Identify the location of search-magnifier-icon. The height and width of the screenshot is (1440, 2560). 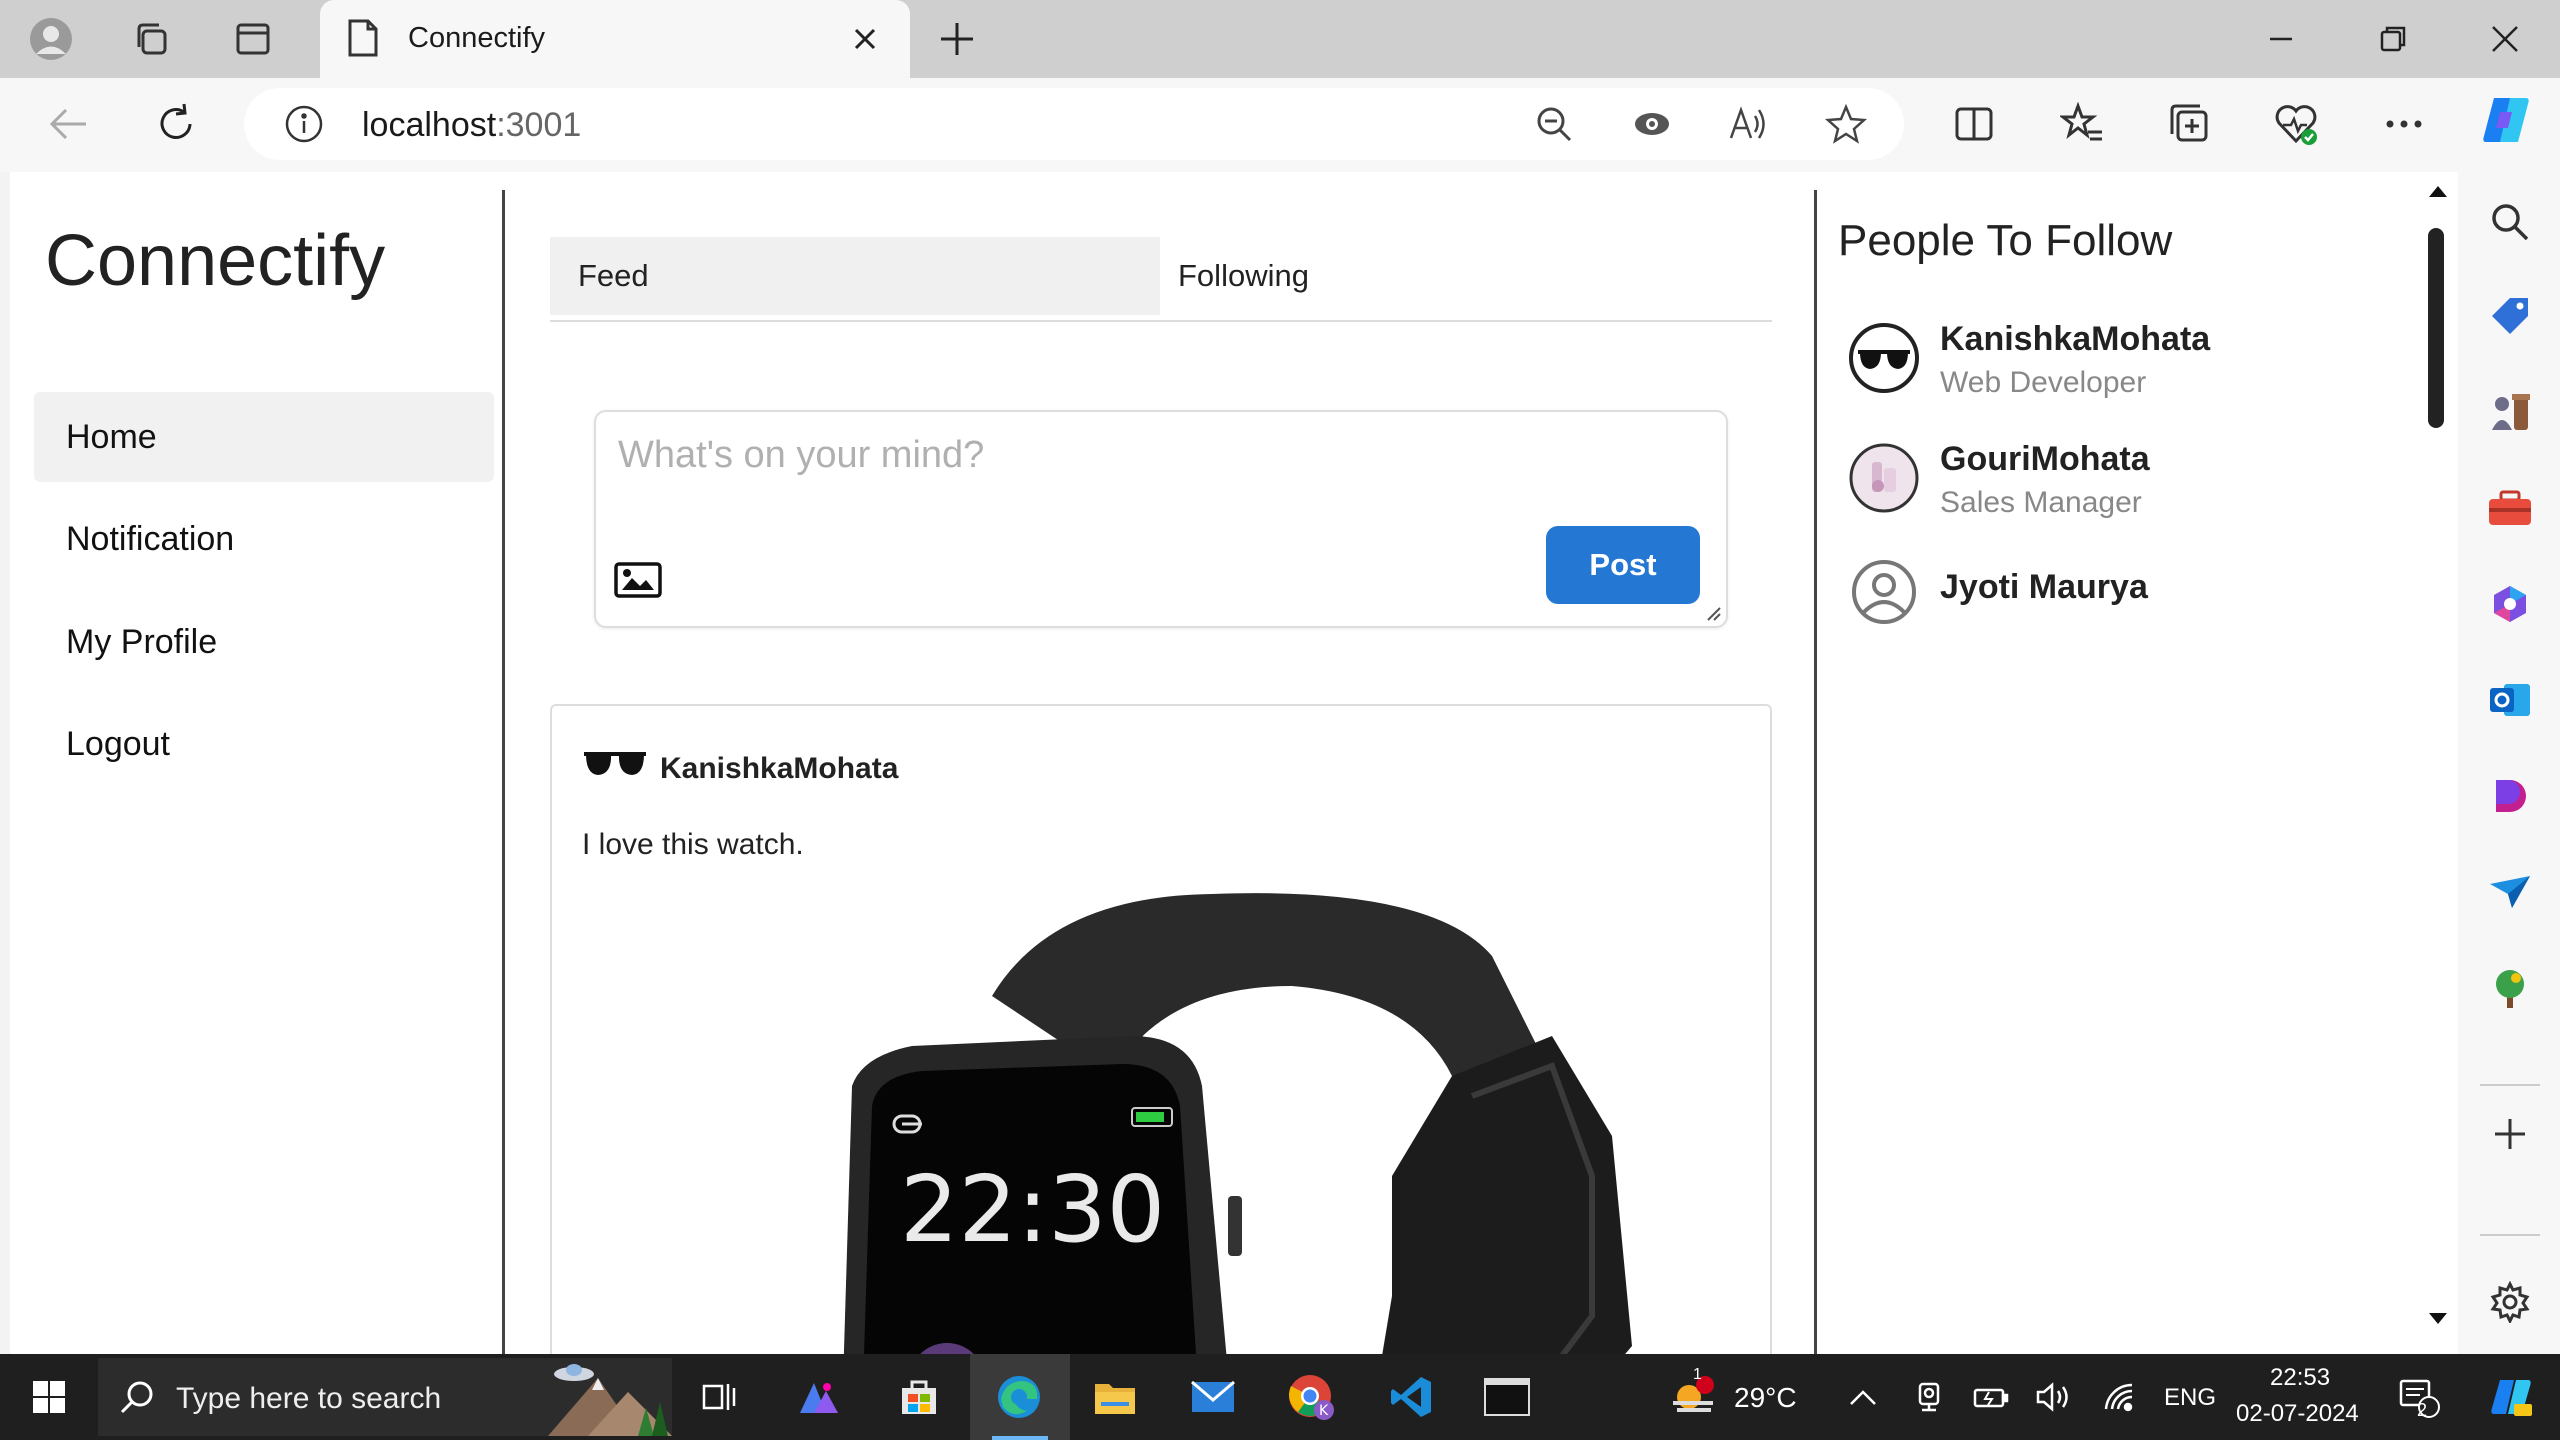
(137, 1397).